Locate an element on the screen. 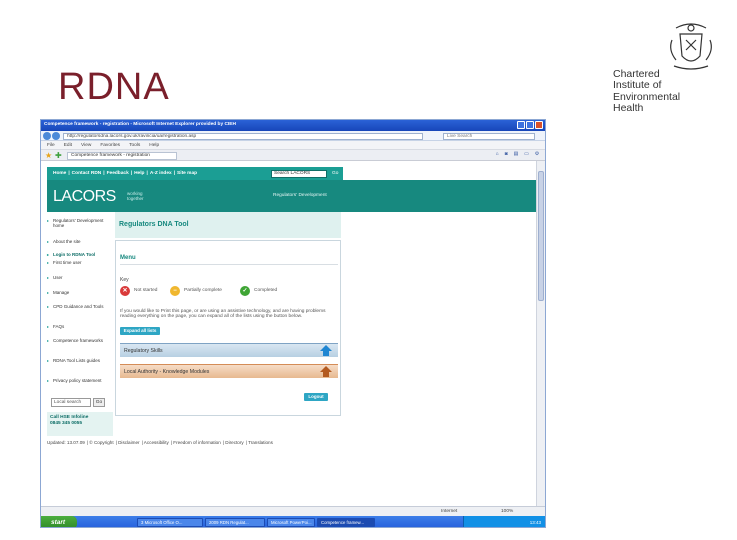 The image size is (737, 540). home-icon: ⌂ is located at coordinates (497, 154).